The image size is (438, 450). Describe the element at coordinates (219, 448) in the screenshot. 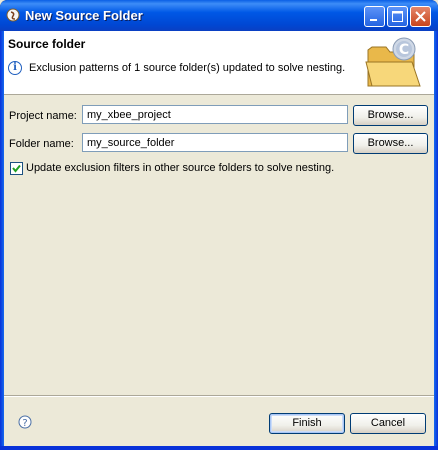

I see `window-frame-bottom` at that location.